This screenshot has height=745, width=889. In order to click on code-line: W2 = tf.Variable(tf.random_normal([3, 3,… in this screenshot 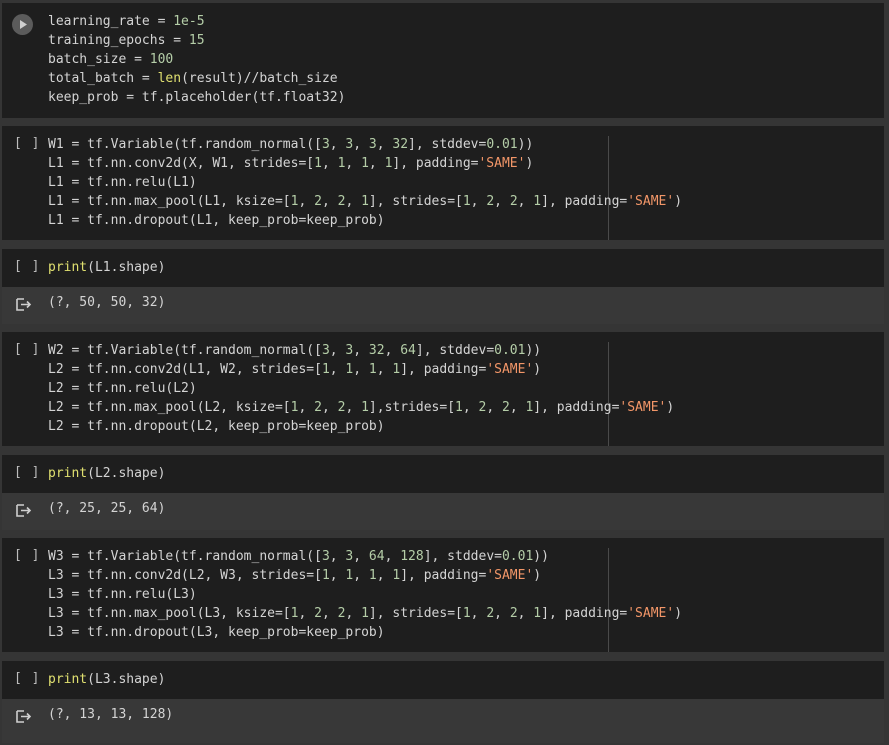, I will do `click(361, 350)`.